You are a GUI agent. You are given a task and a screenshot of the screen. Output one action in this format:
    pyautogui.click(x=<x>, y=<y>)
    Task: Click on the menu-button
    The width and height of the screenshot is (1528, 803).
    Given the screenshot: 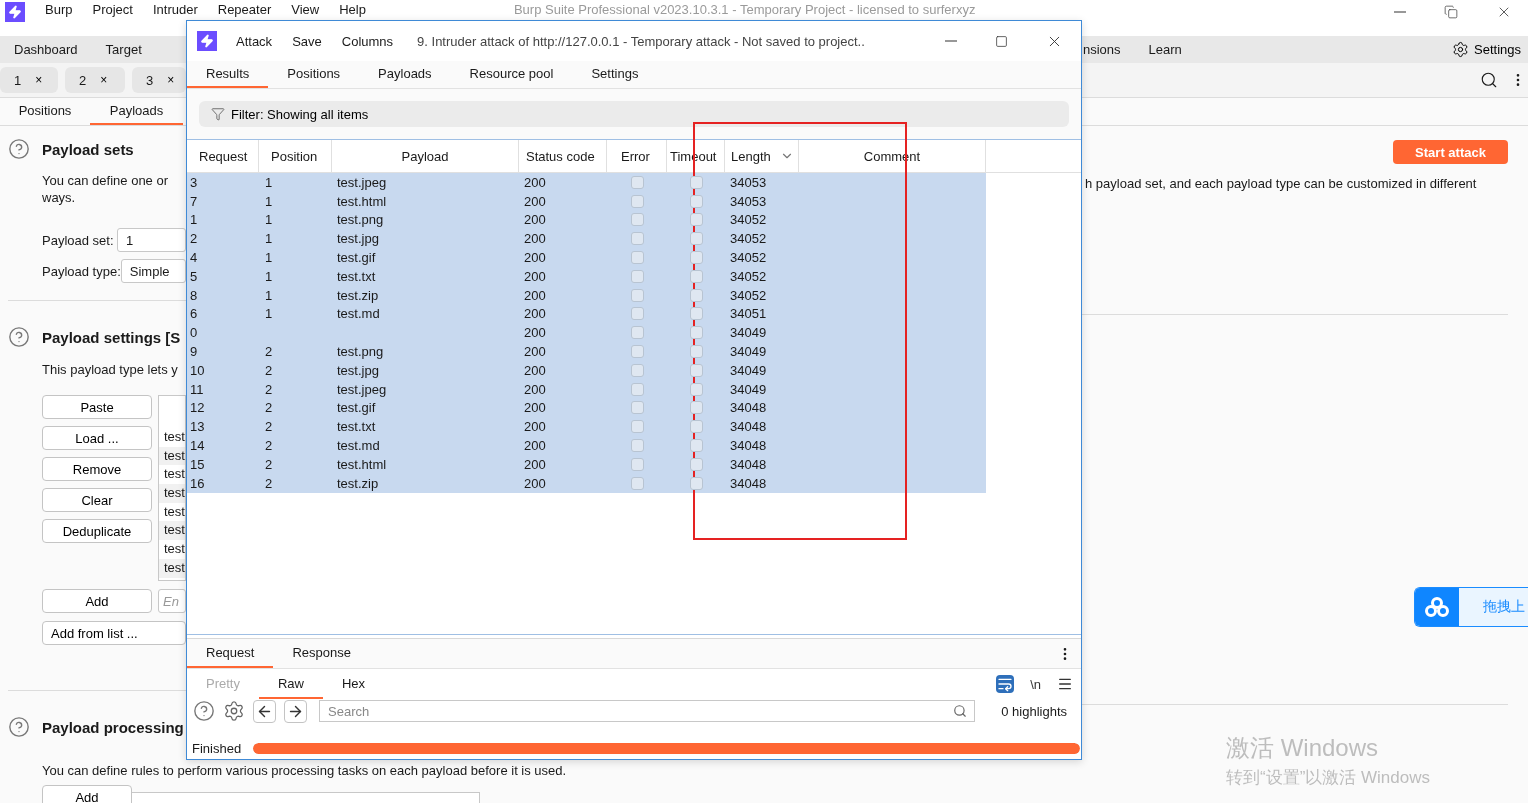 What is the action you would take?
    pyautogui.click(x=1065, y=684)
    